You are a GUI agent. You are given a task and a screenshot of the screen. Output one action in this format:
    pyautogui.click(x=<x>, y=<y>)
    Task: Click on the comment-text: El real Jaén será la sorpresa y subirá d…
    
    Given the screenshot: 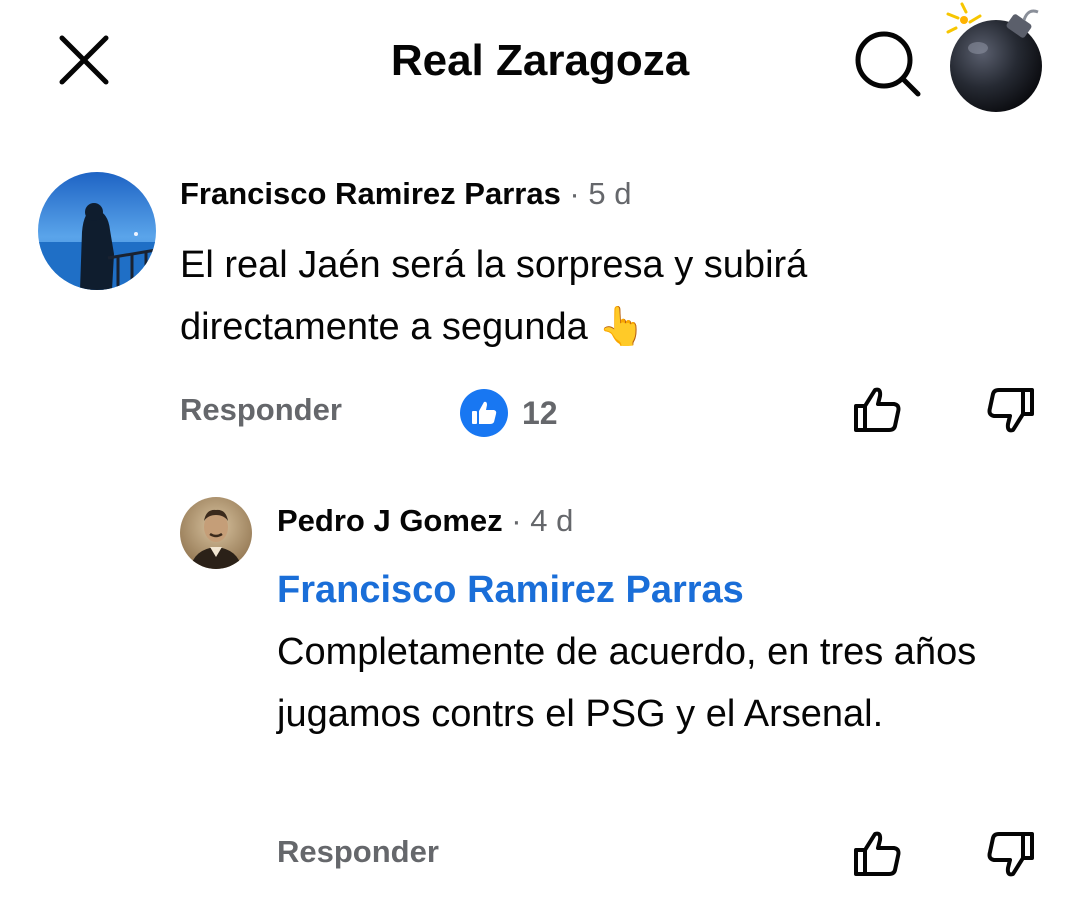 What is the action you would take?
    pyautogui.click(x=494, y=296)
    